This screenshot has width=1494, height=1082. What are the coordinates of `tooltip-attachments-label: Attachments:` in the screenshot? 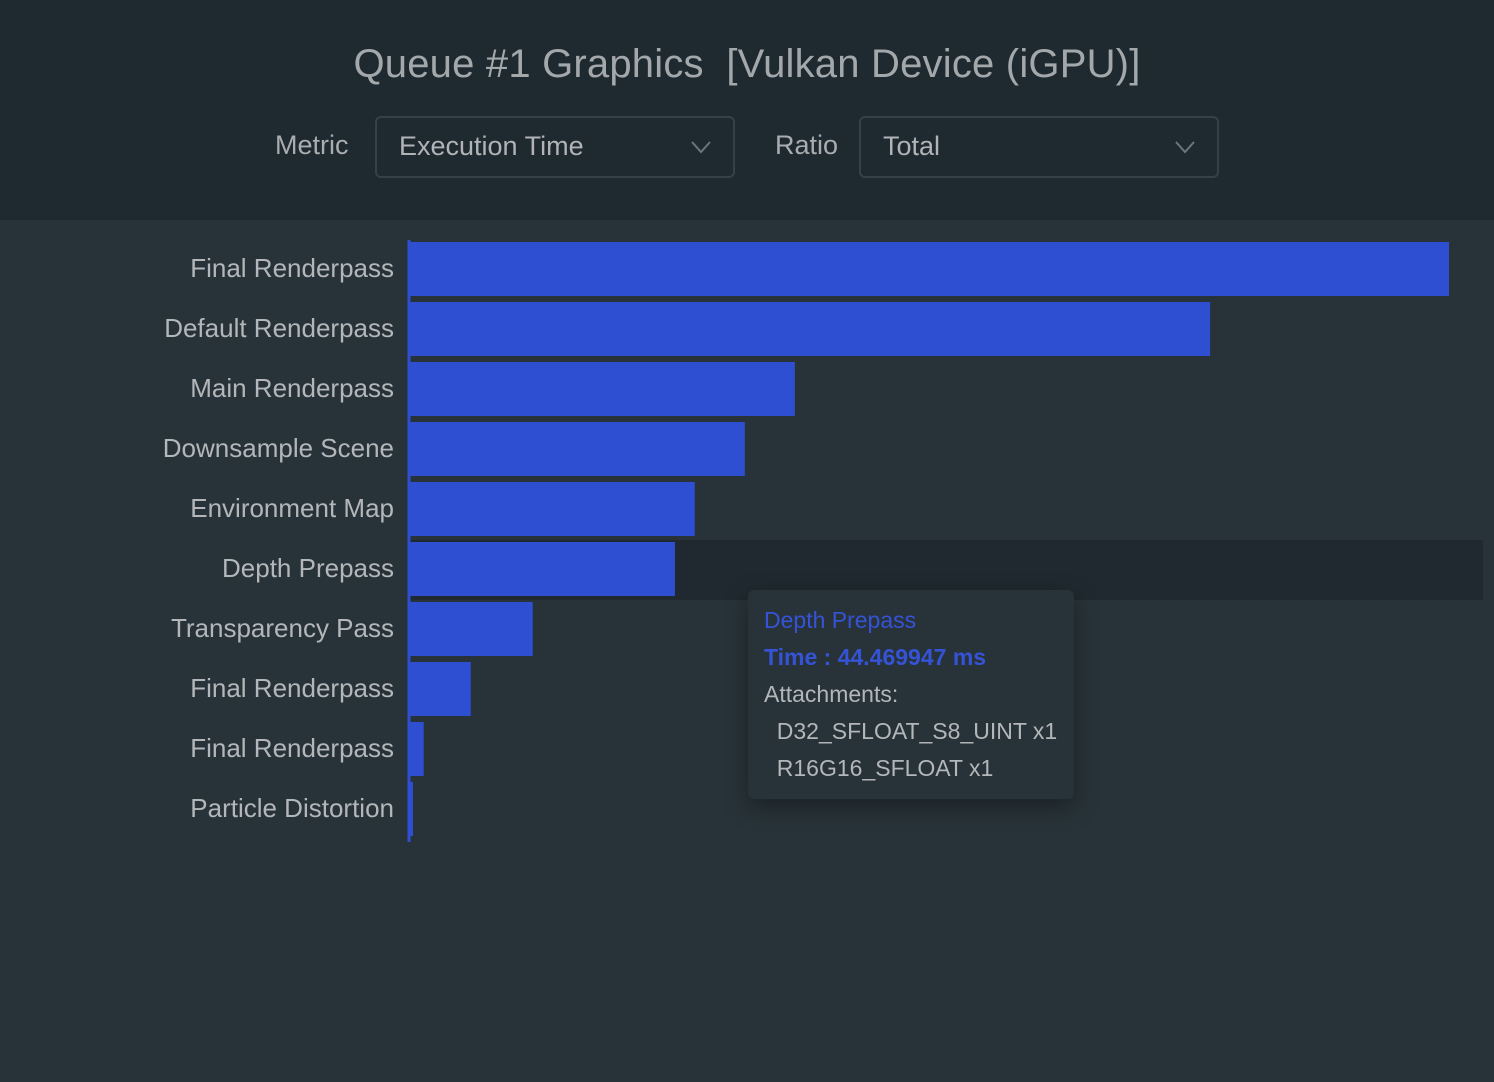 It's located at (831, 694).